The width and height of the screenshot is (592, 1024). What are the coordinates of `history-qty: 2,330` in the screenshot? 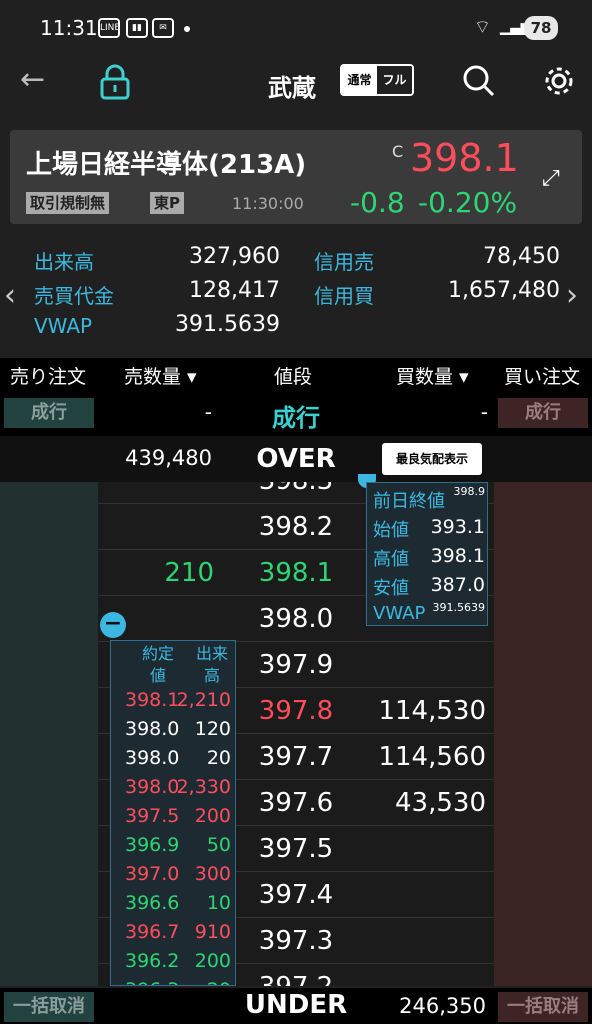 It's located at (203, 787).